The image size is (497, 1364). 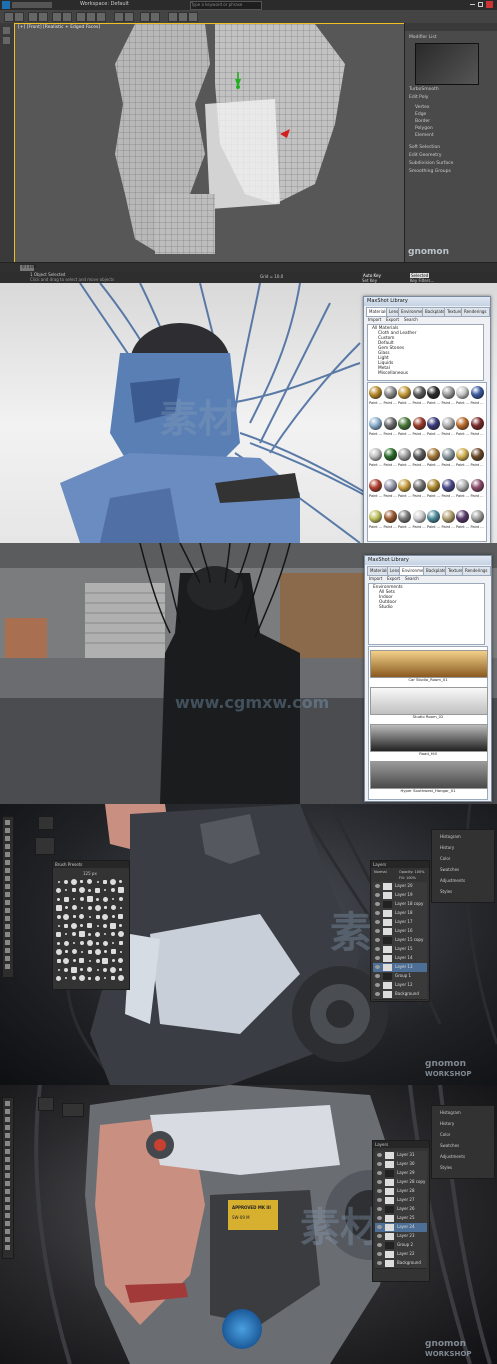 I want to click on snap-icon, so click(x=119, y=17).